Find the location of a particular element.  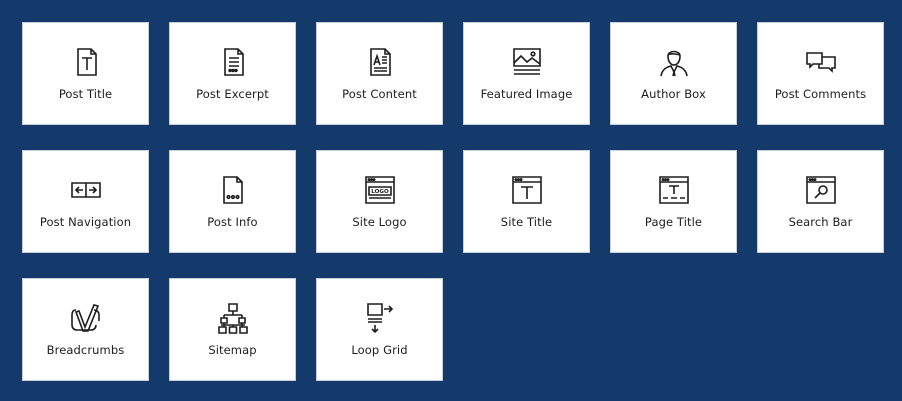

post-navigation-icon is located at coordinates (86, 190).